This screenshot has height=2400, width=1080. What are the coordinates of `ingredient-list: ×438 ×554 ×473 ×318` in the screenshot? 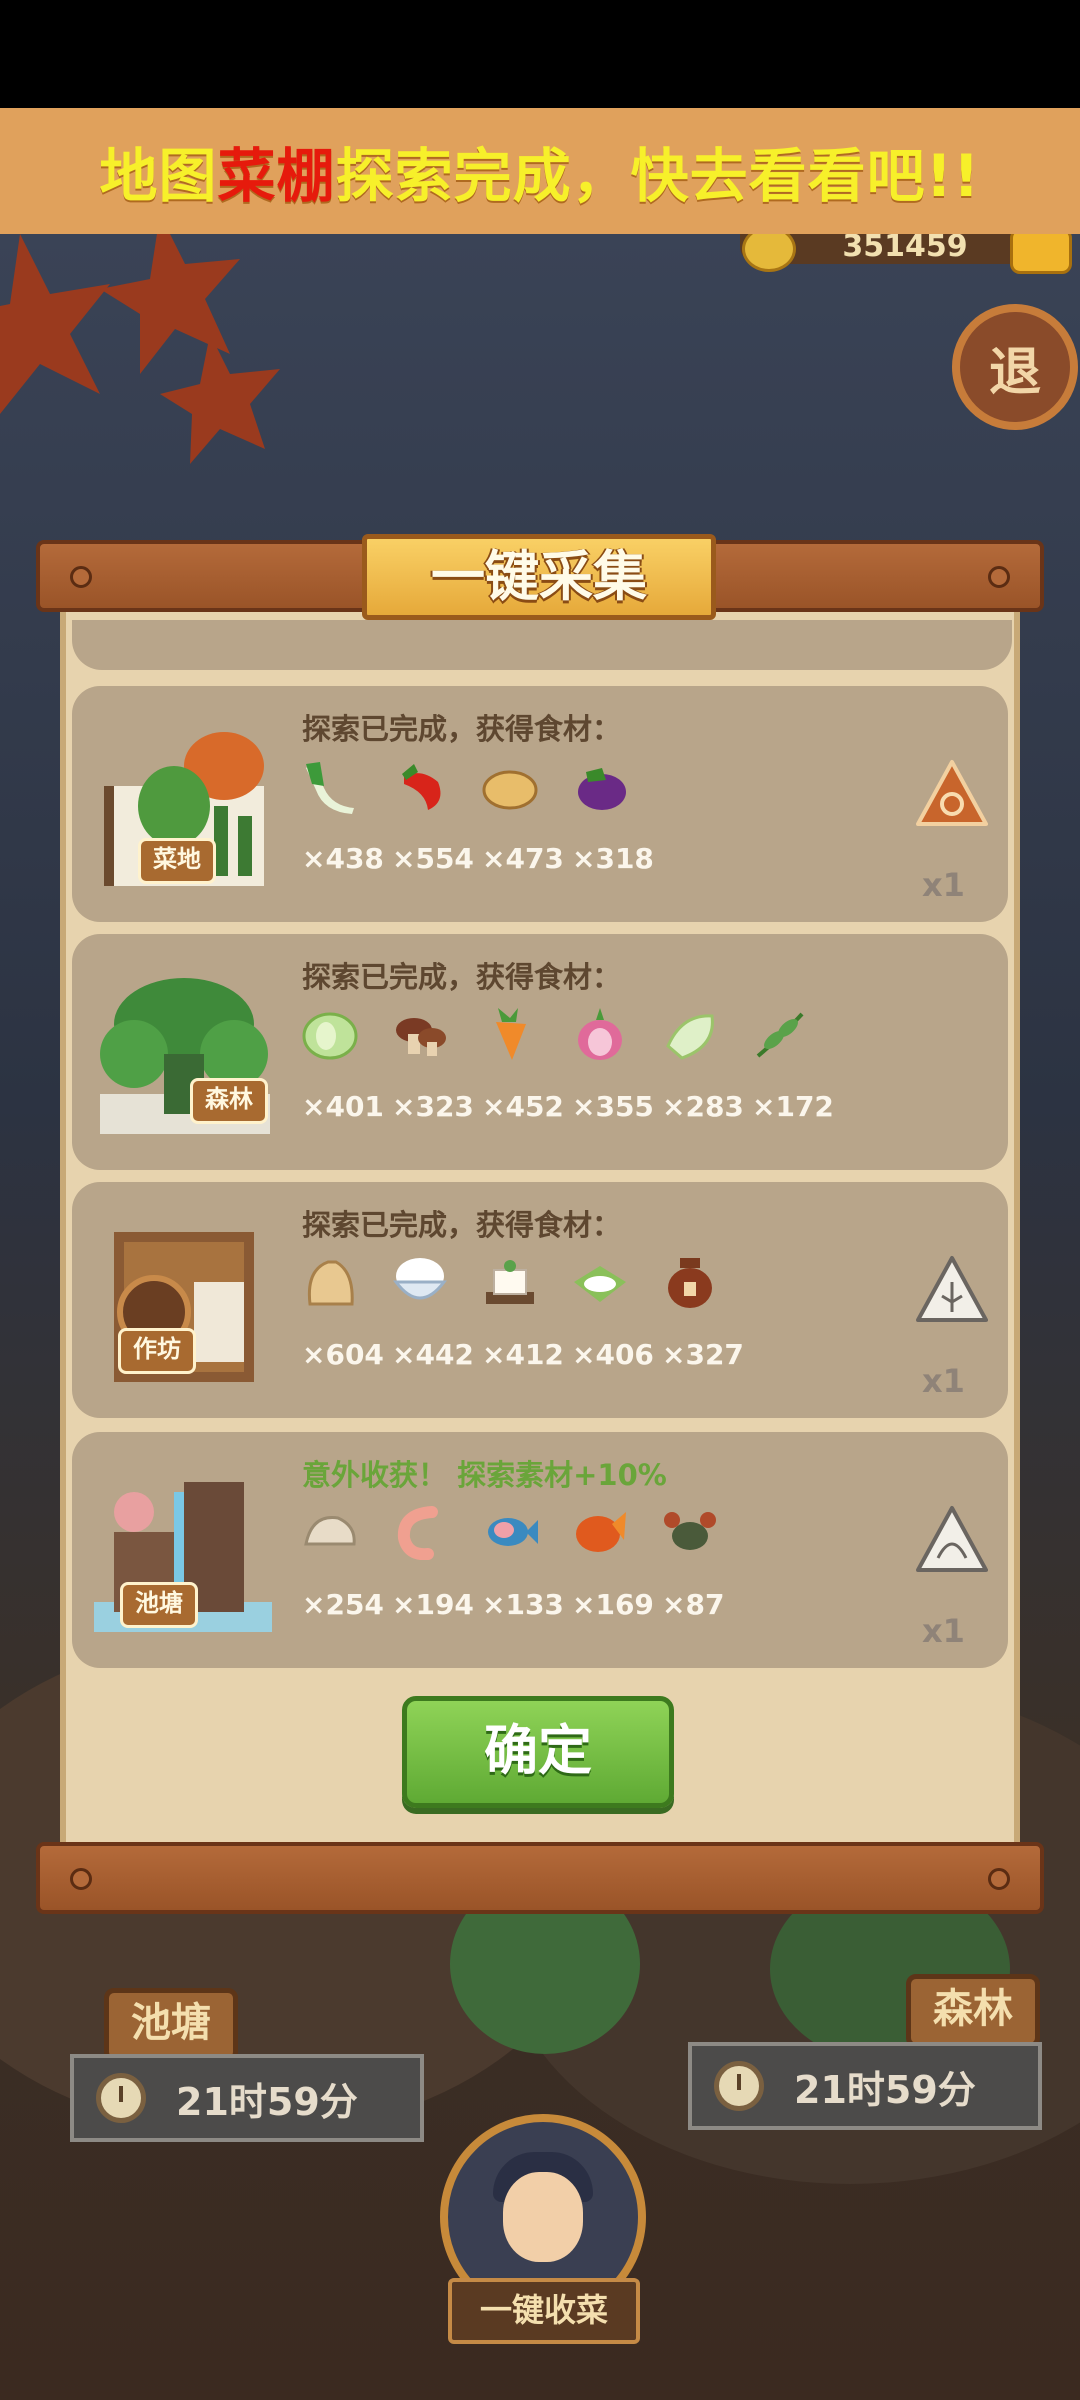 It's located at (478, 828).